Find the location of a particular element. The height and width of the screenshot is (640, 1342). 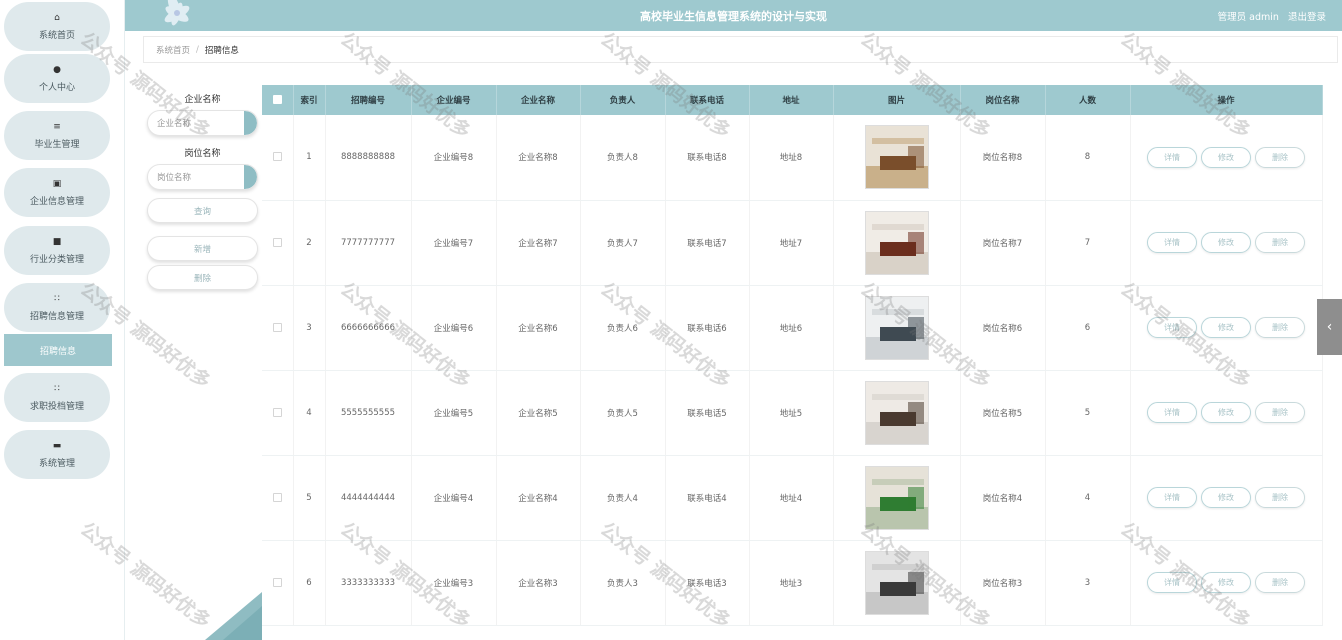

column-header: 招聘编号 is located at coordinates (368, 100).